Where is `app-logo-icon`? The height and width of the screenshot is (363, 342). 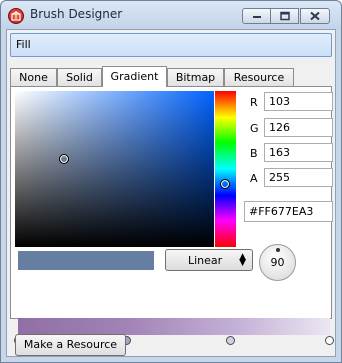 app-logo-icon is located at coordinates (16, 16).